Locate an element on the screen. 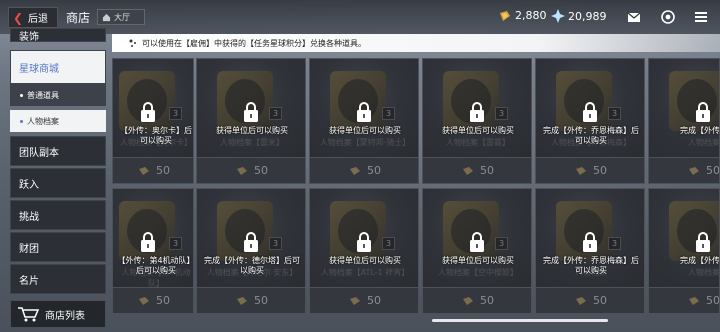  hall-button: 大厅 is located at coordinates (121, 17).